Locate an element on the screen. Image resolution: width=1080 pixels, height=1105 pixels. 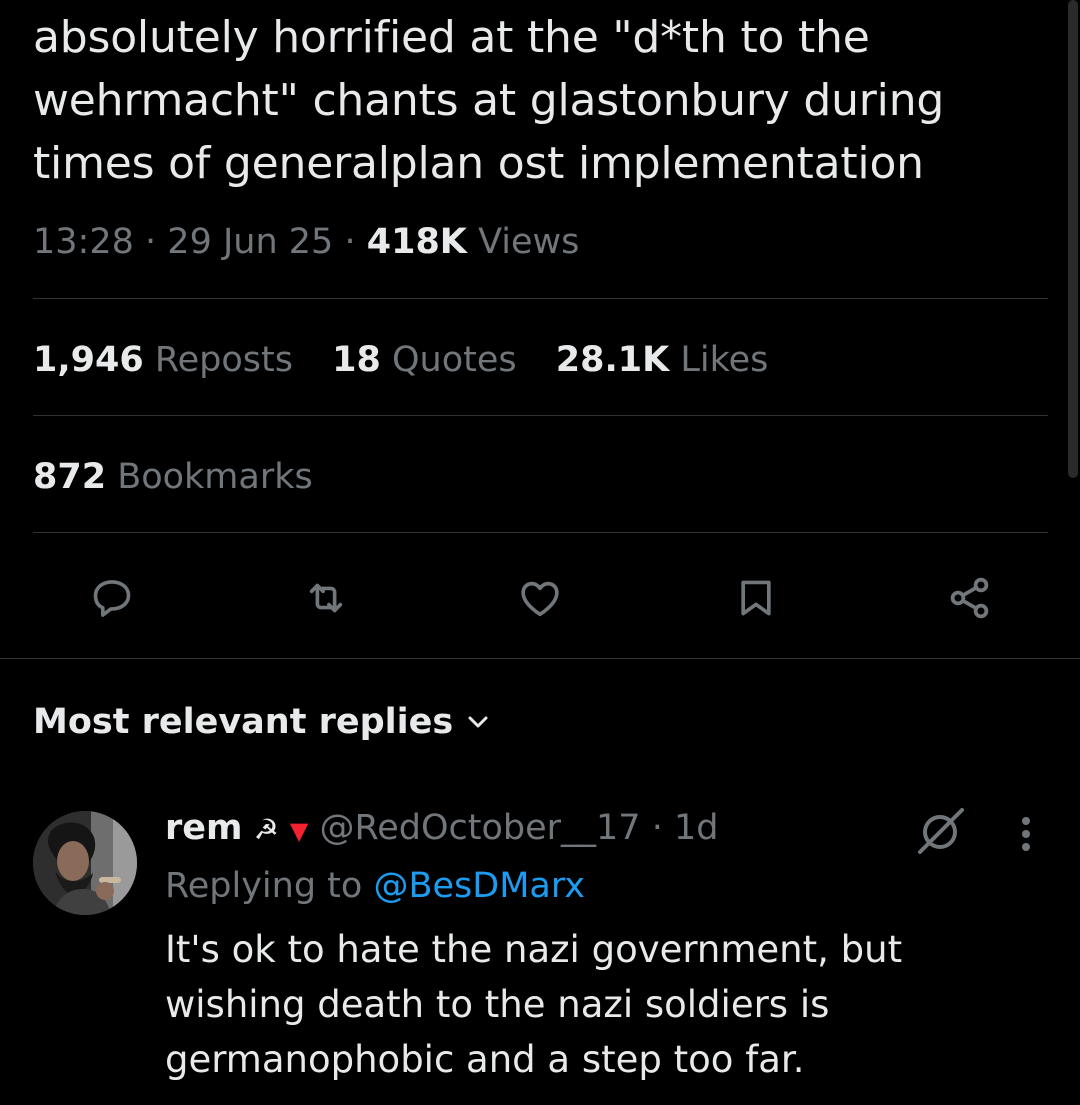
bookmark-button is located at coordinates (756, 598).